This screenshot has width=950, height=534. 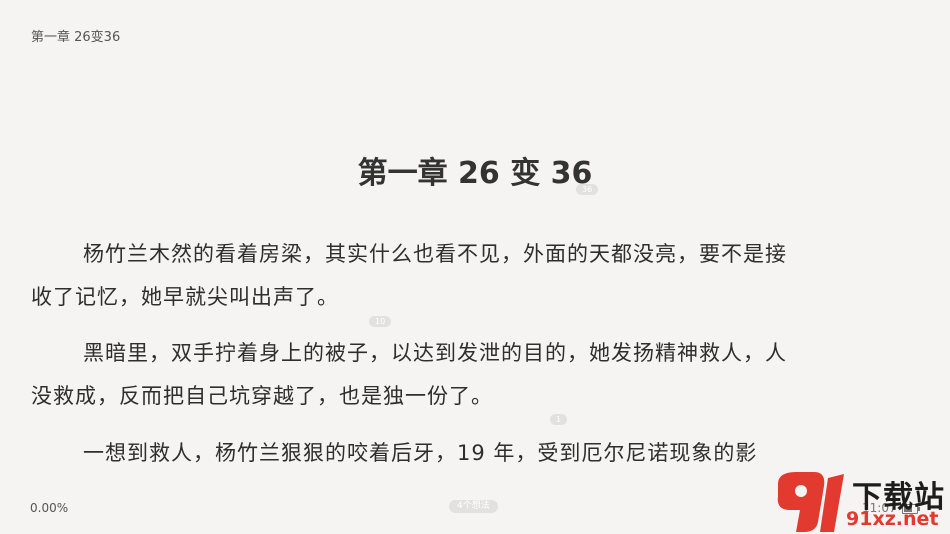 What do you see at coordinates (435, 353) in the screenshot?
I see `paragraph-2-line-1: 黑暗里，双手拧着身上的被子，以达到发泄的目的，她发扬精神救人，人` at bounding box center [435, 353].